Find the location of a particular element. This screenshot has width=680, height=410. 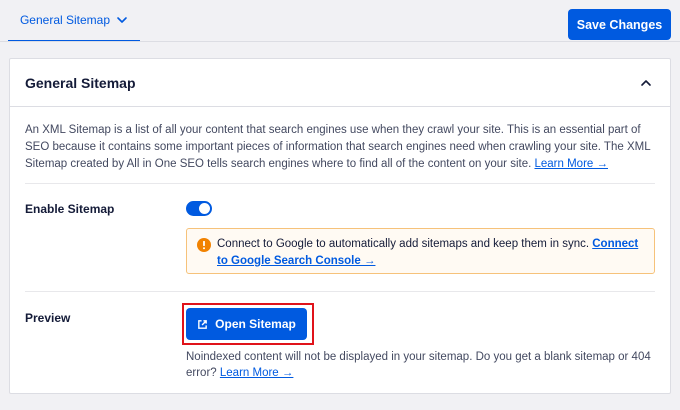

tab-label: General Sitemap is located at coordinates (65, 20).